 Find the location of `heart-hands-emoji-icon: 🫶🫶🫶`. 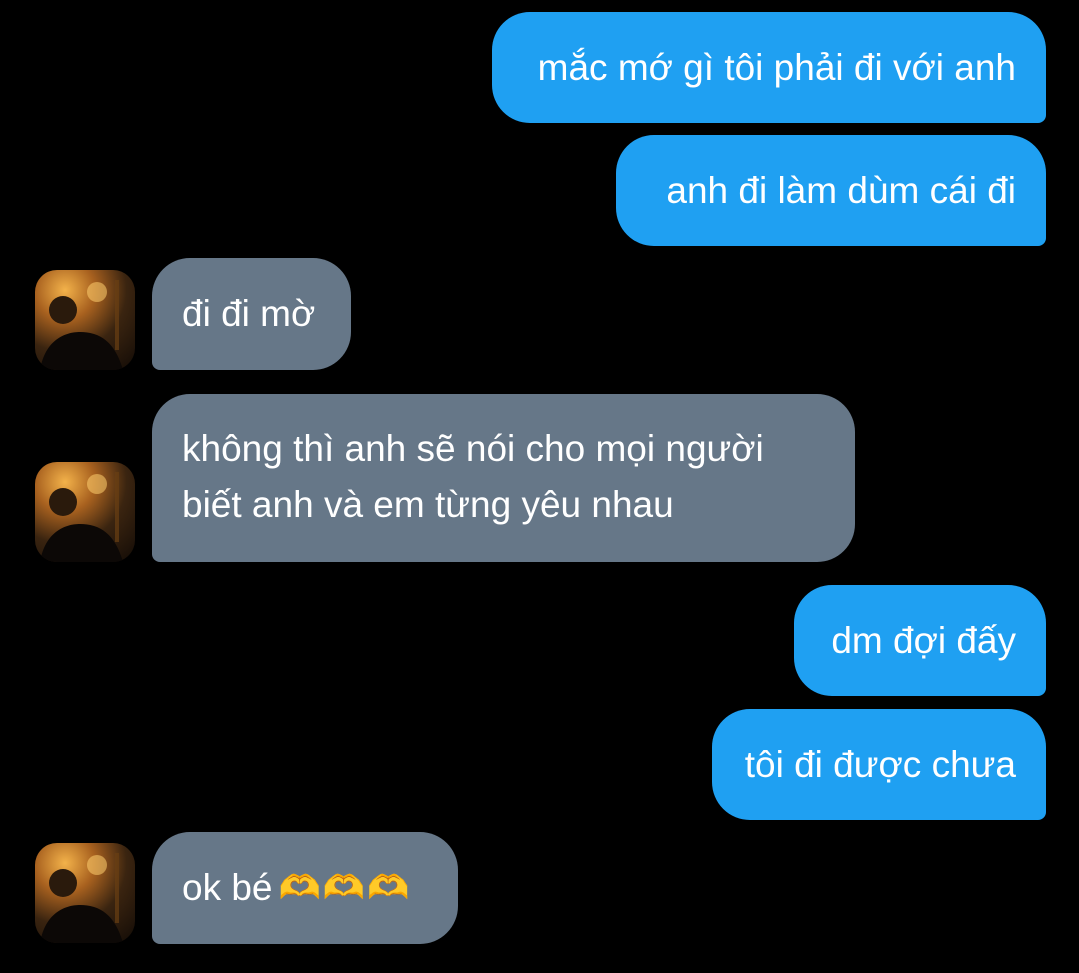

heart-hands-emoji-icon: 🫶🫶🫶 is located at coordinates (345, 888).